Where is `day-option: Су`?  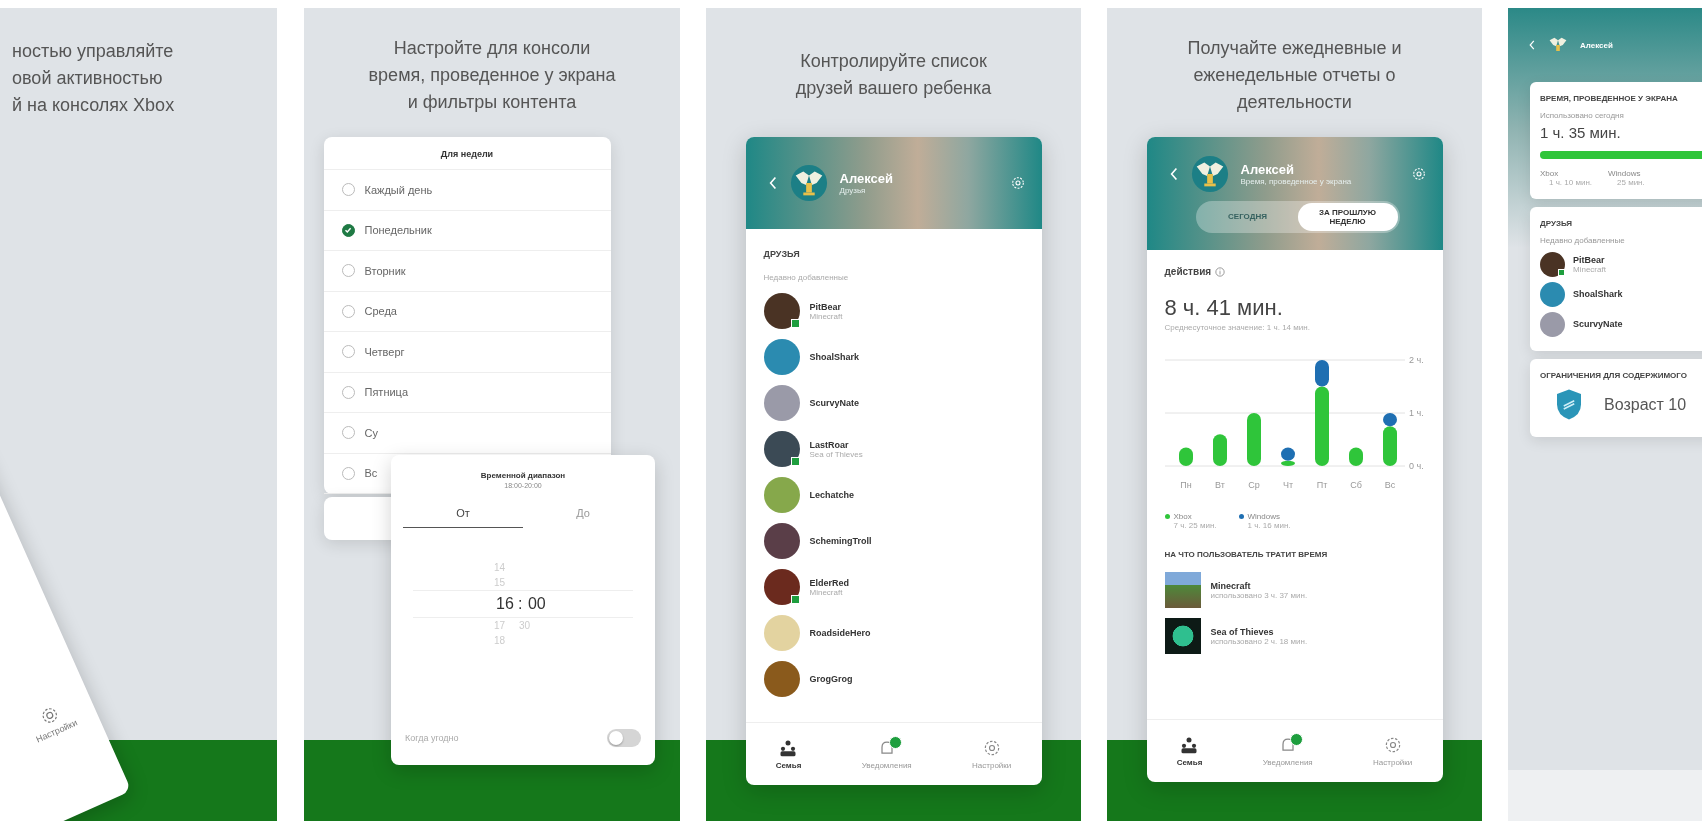 day-option: Су is located at coordinates (467, 433).